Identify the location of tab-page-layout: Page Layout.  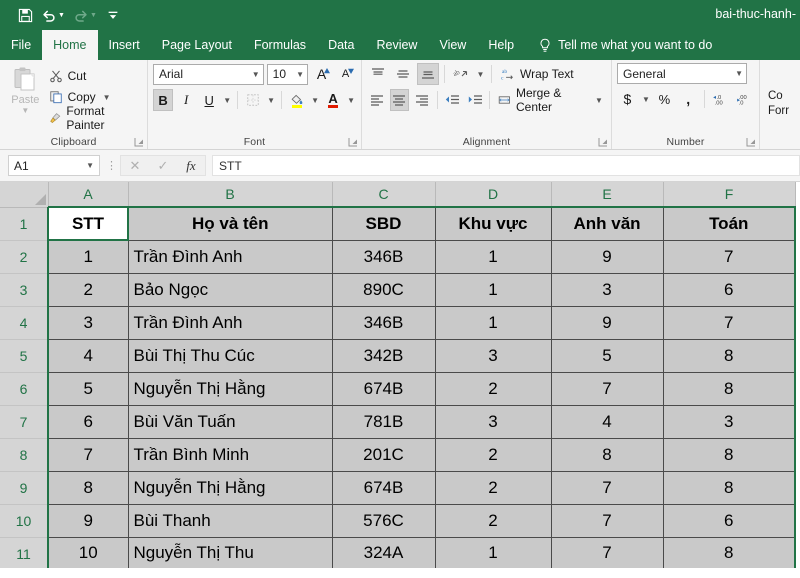
(197, 45).